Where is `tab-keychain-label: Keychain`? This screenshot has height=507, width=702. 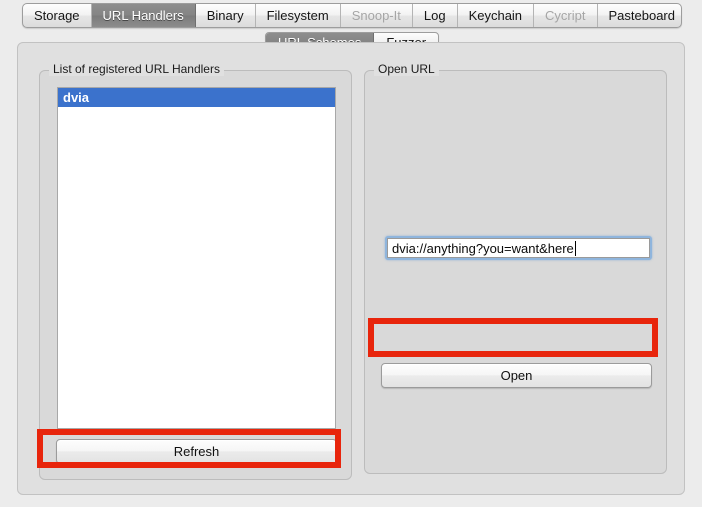
tab-keychain-label: Keychain is located at coordinates (495, 15).